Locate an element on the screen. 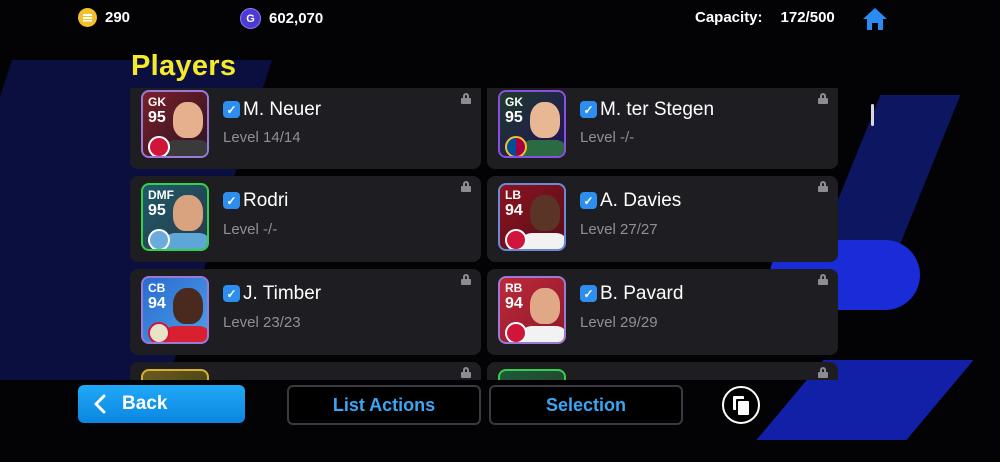  top-bar: 290 G 602,070 Capacity: 172/500 is located at coordinates (500, 18).